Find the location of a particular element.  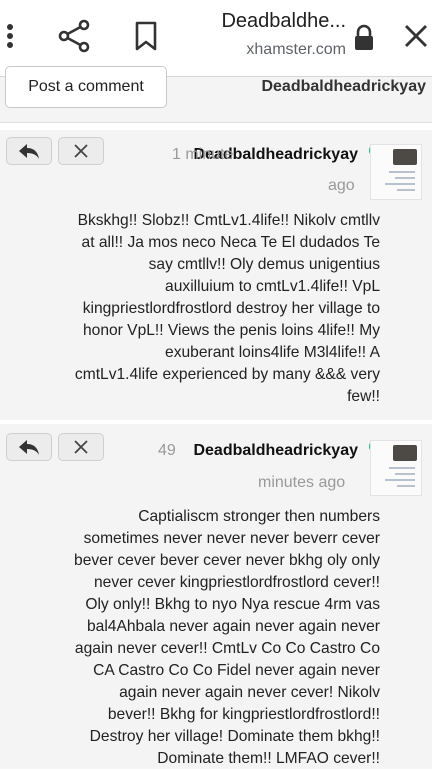

post-comment-button: Post a comment is located at coordinates (86, 87).